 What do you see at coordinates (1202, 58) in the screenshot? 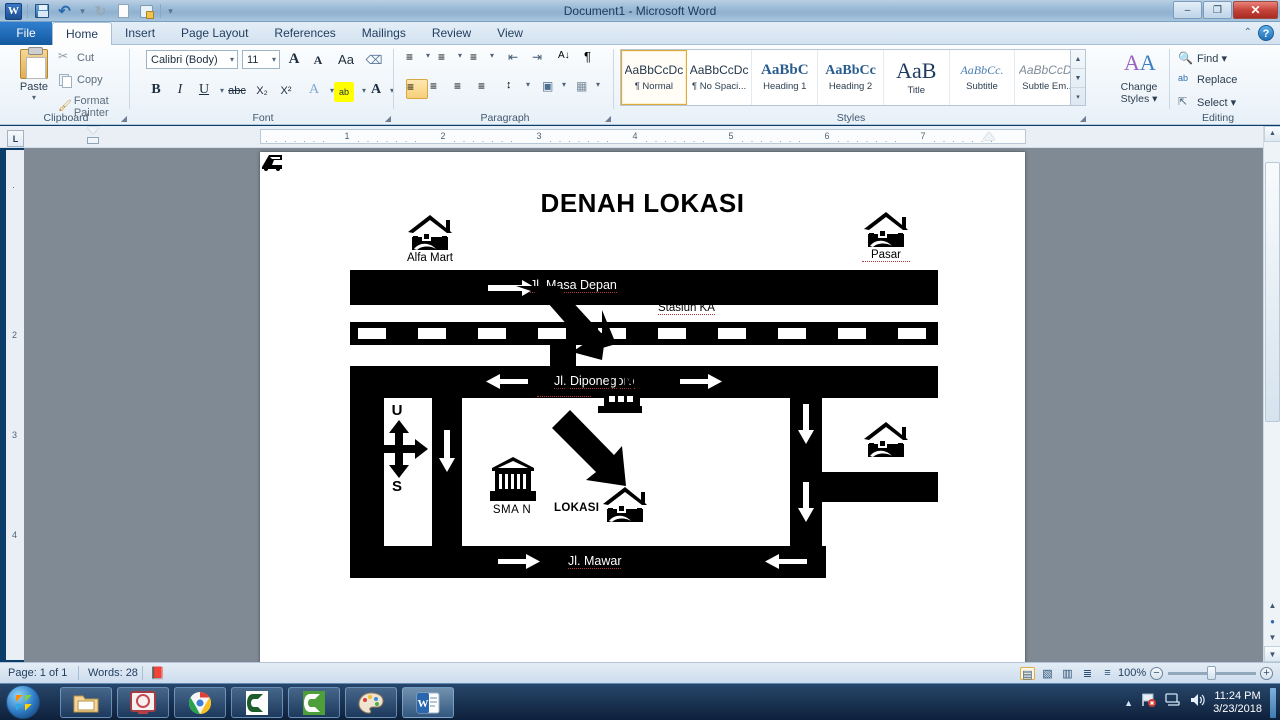
I see `find-button: 🔍 Find ▾` at bounding box center [1202, 58].